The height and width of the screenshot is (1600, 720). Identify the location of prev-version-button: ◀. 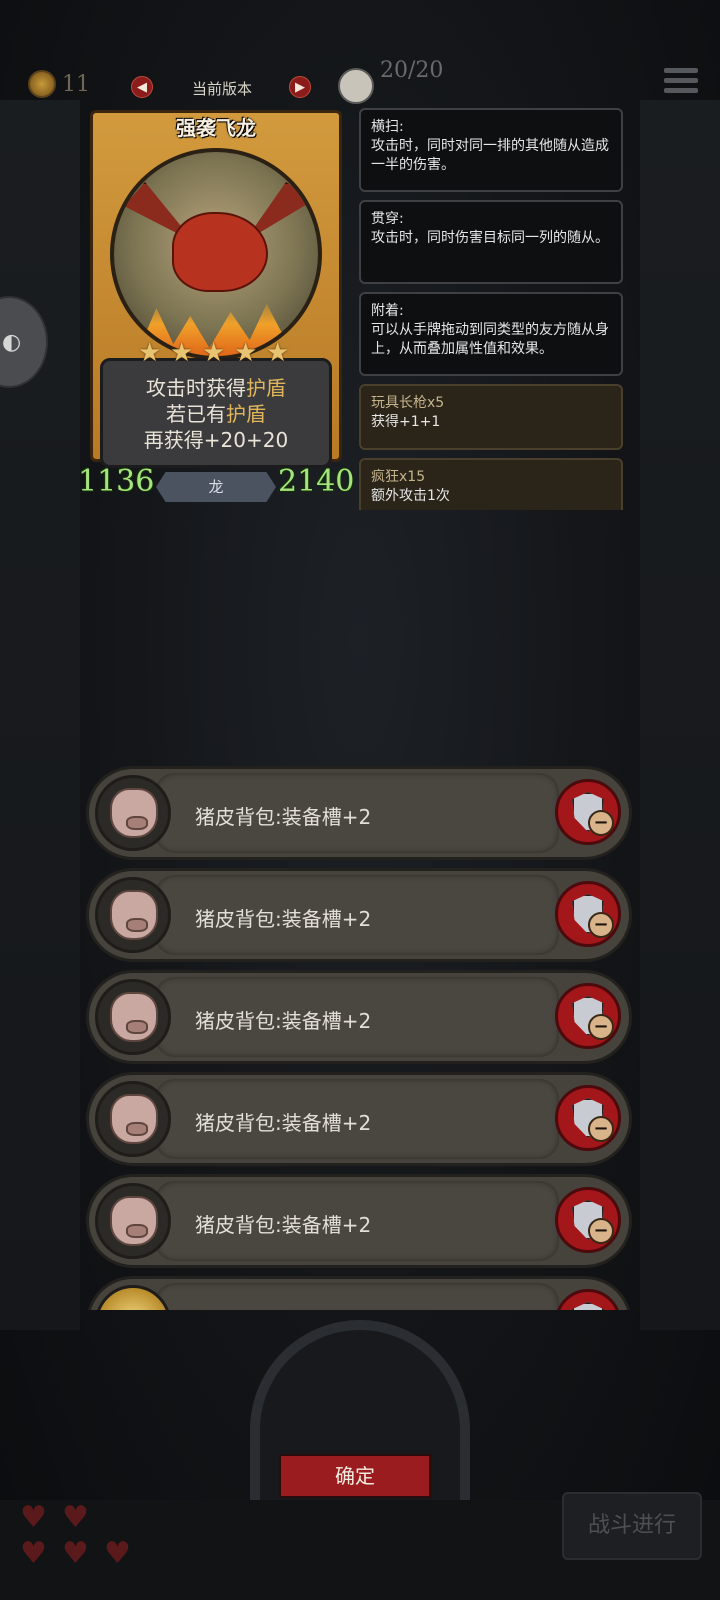
(142, 87).